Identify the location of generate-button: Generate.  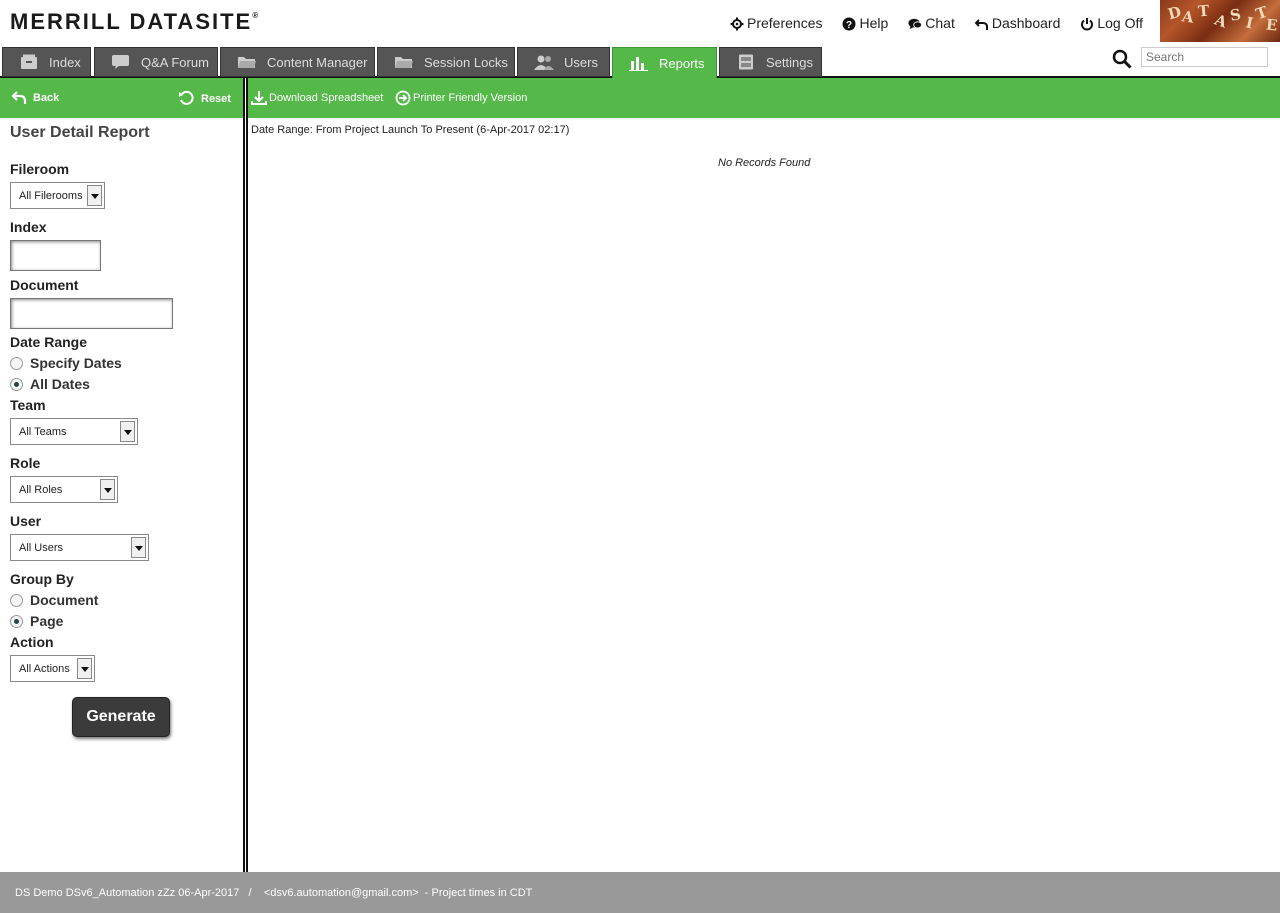
(121, 717).